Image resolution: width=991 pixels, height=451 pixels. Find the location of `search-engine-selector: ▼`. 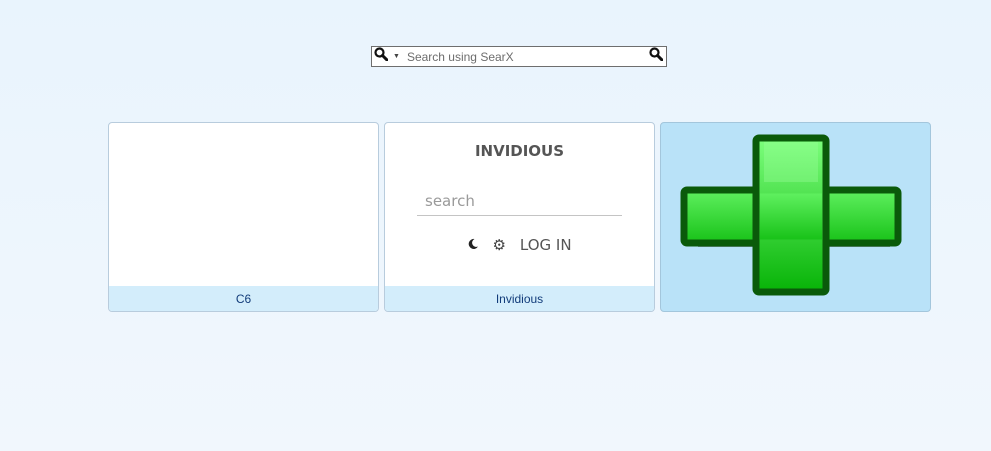

search-engine-selector: ▼ is located at coordinates (388, 56).